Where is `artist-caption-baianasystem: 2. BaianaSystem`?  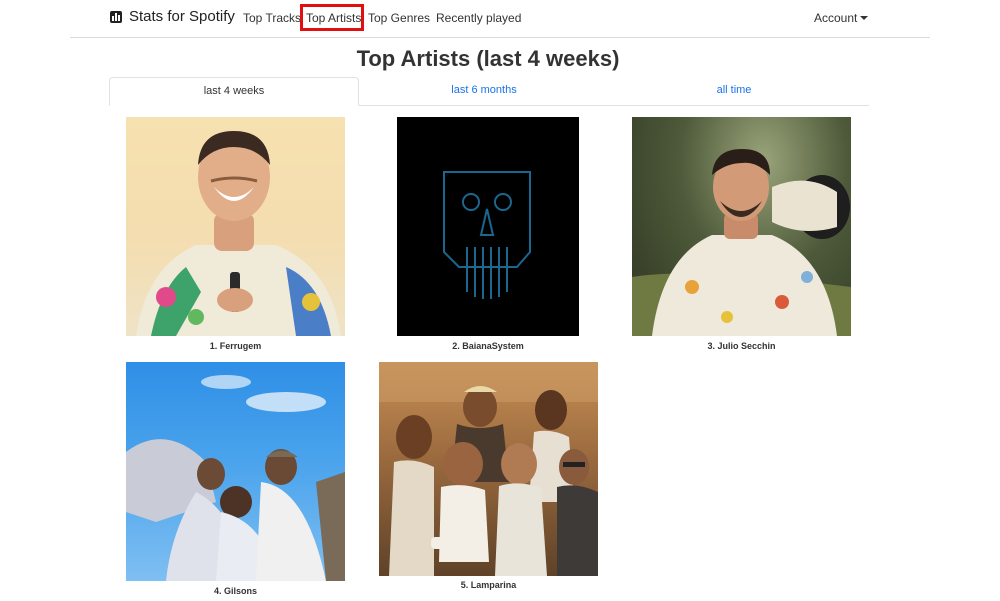
artist-caption-baianasystem: 2. BaianaSystem is located at coordinates (488, 346).